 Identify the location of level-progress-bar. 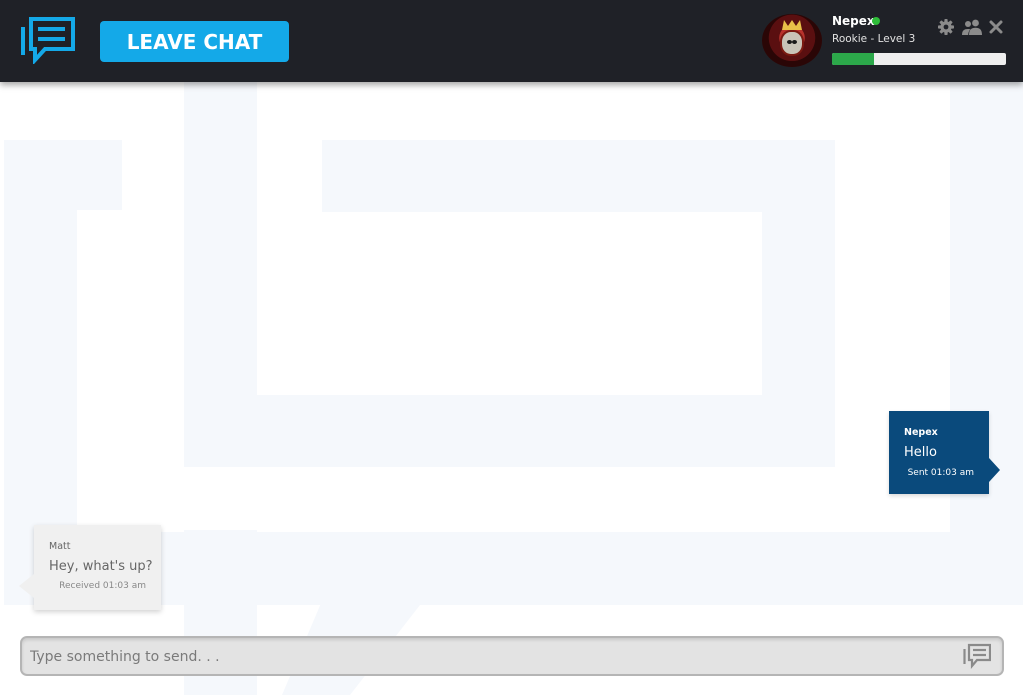
(919, 59).